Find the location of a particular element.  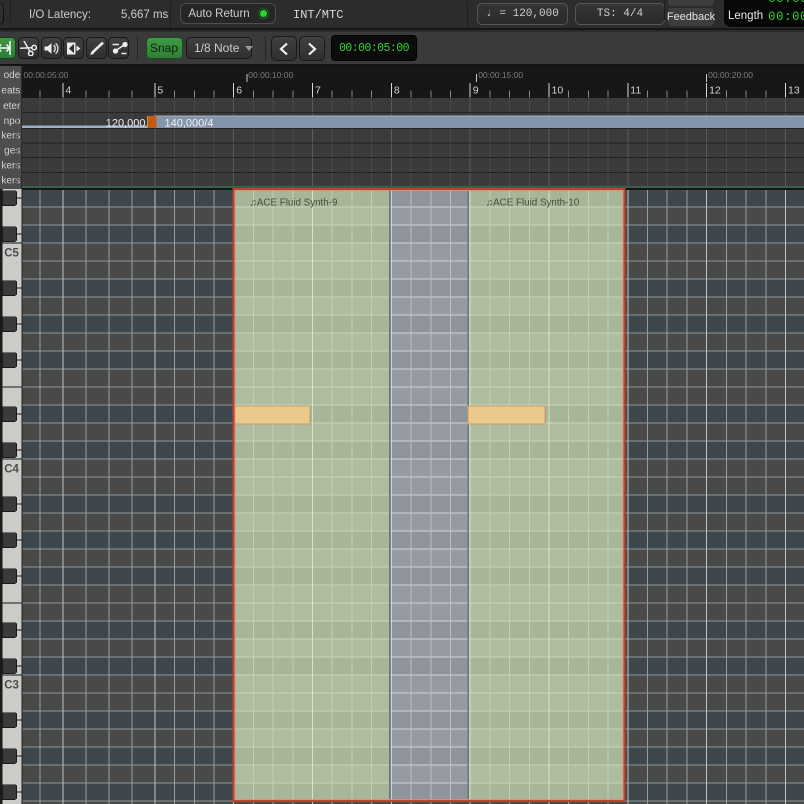

svg-text: C5 is located at coordinates (11, 254).